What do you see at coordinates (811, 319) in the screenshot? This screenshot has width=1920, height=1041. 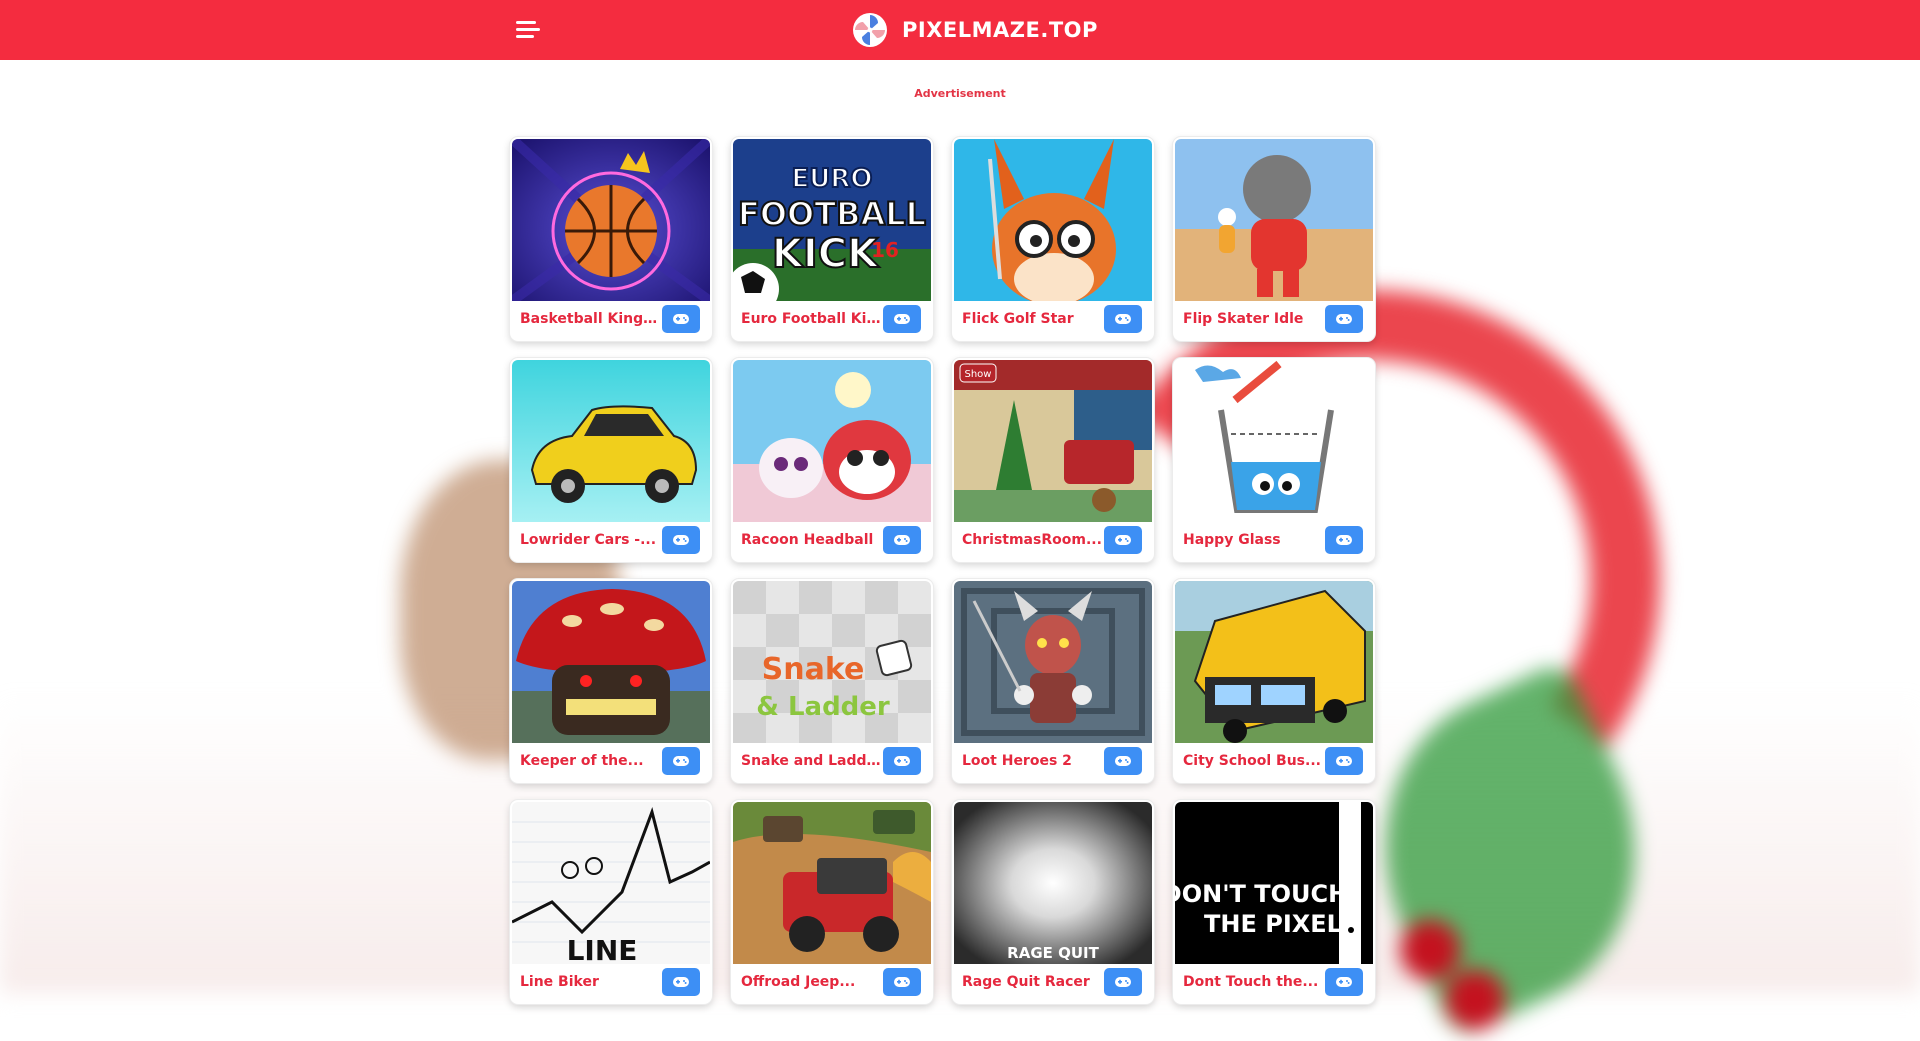 I see `game-title: Euro Football Kick` at bounding box center [811, 319].